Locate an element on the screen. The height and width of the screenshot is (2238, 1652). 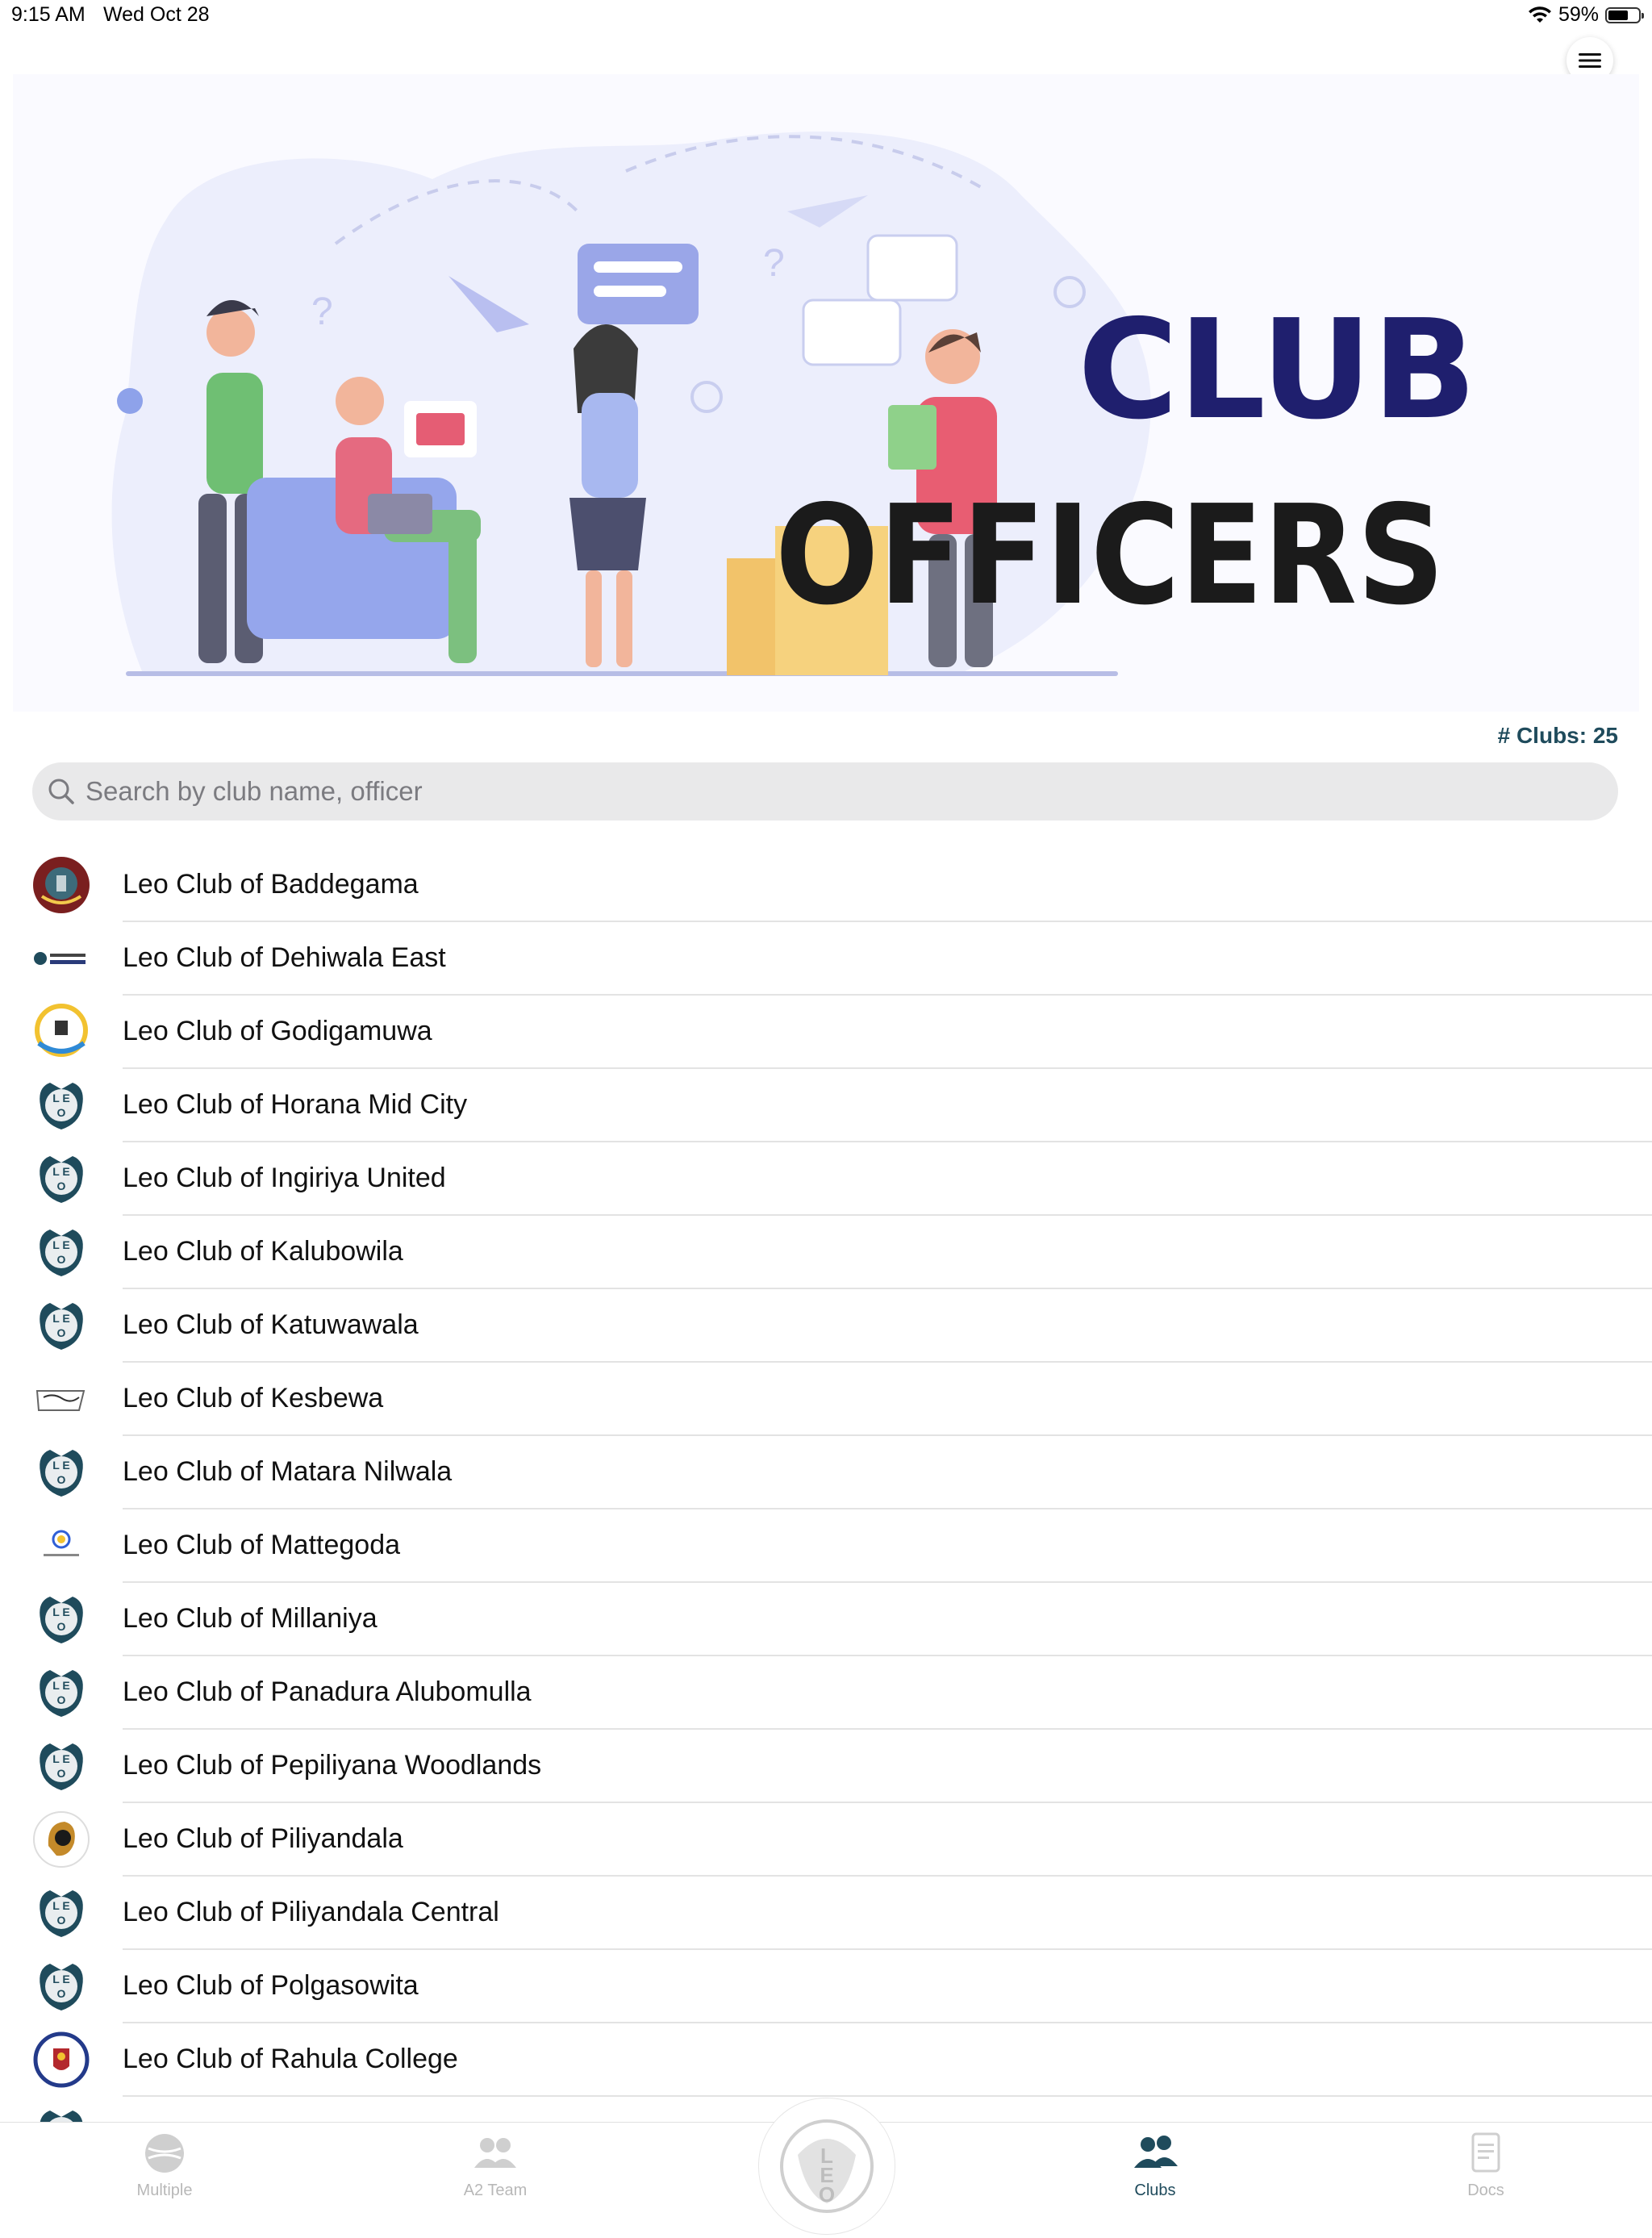
status-date: Wed Oct 28 is located at coordinates (156, 14).